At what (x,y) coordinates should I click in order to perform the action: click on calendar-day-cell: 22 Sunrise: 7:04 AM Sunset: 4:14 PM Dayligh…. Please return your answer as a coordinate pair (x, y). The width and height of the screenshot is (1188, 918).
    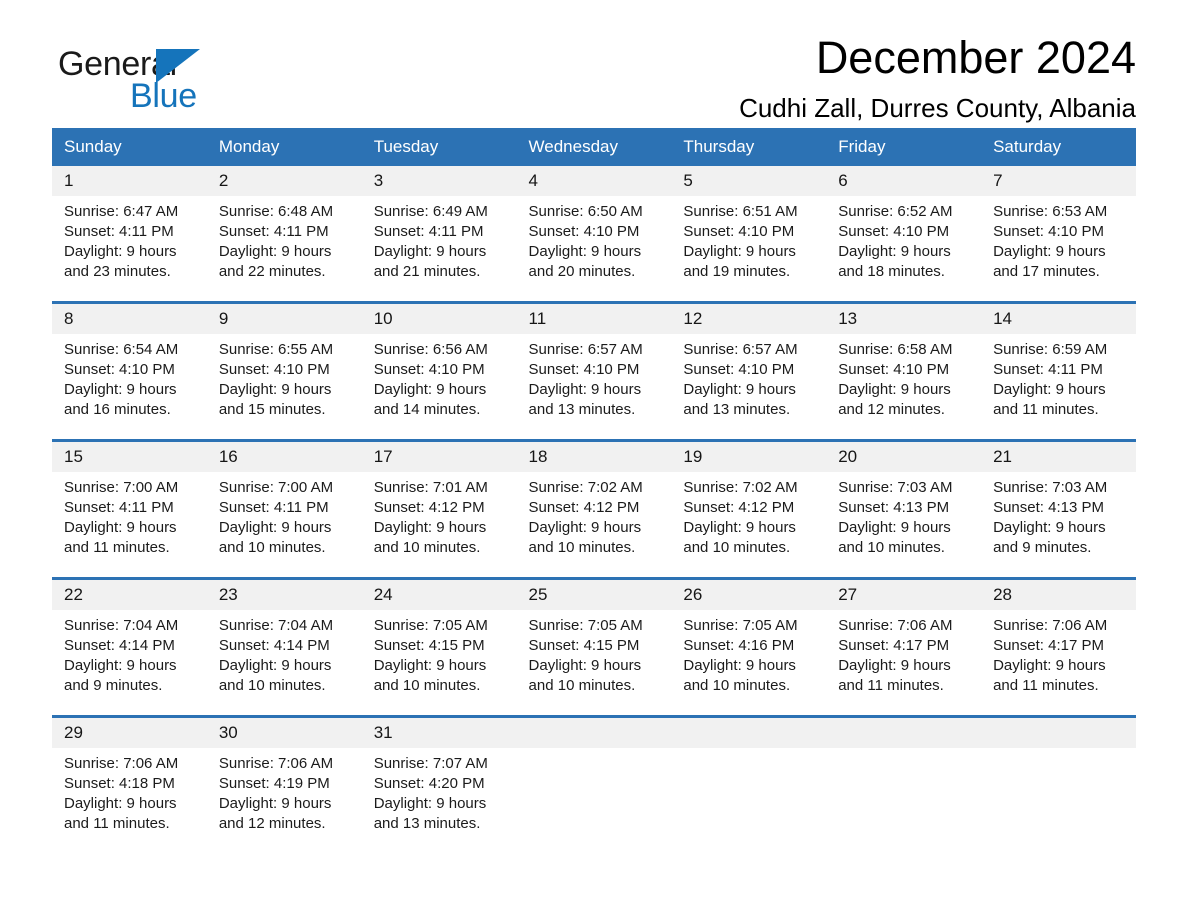
    Looking at the image, I should click on (129, 647).